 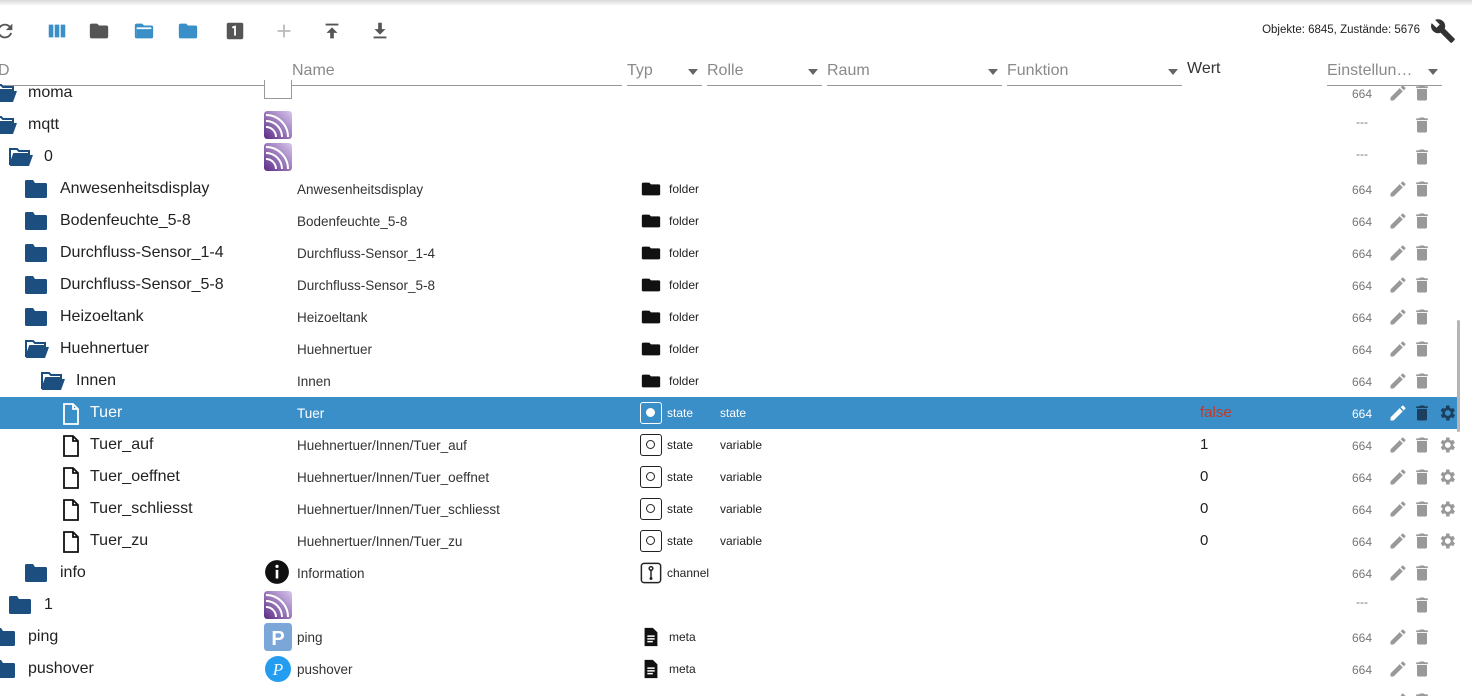 I want to click on object-value: false, so click(x=1216, y=412).